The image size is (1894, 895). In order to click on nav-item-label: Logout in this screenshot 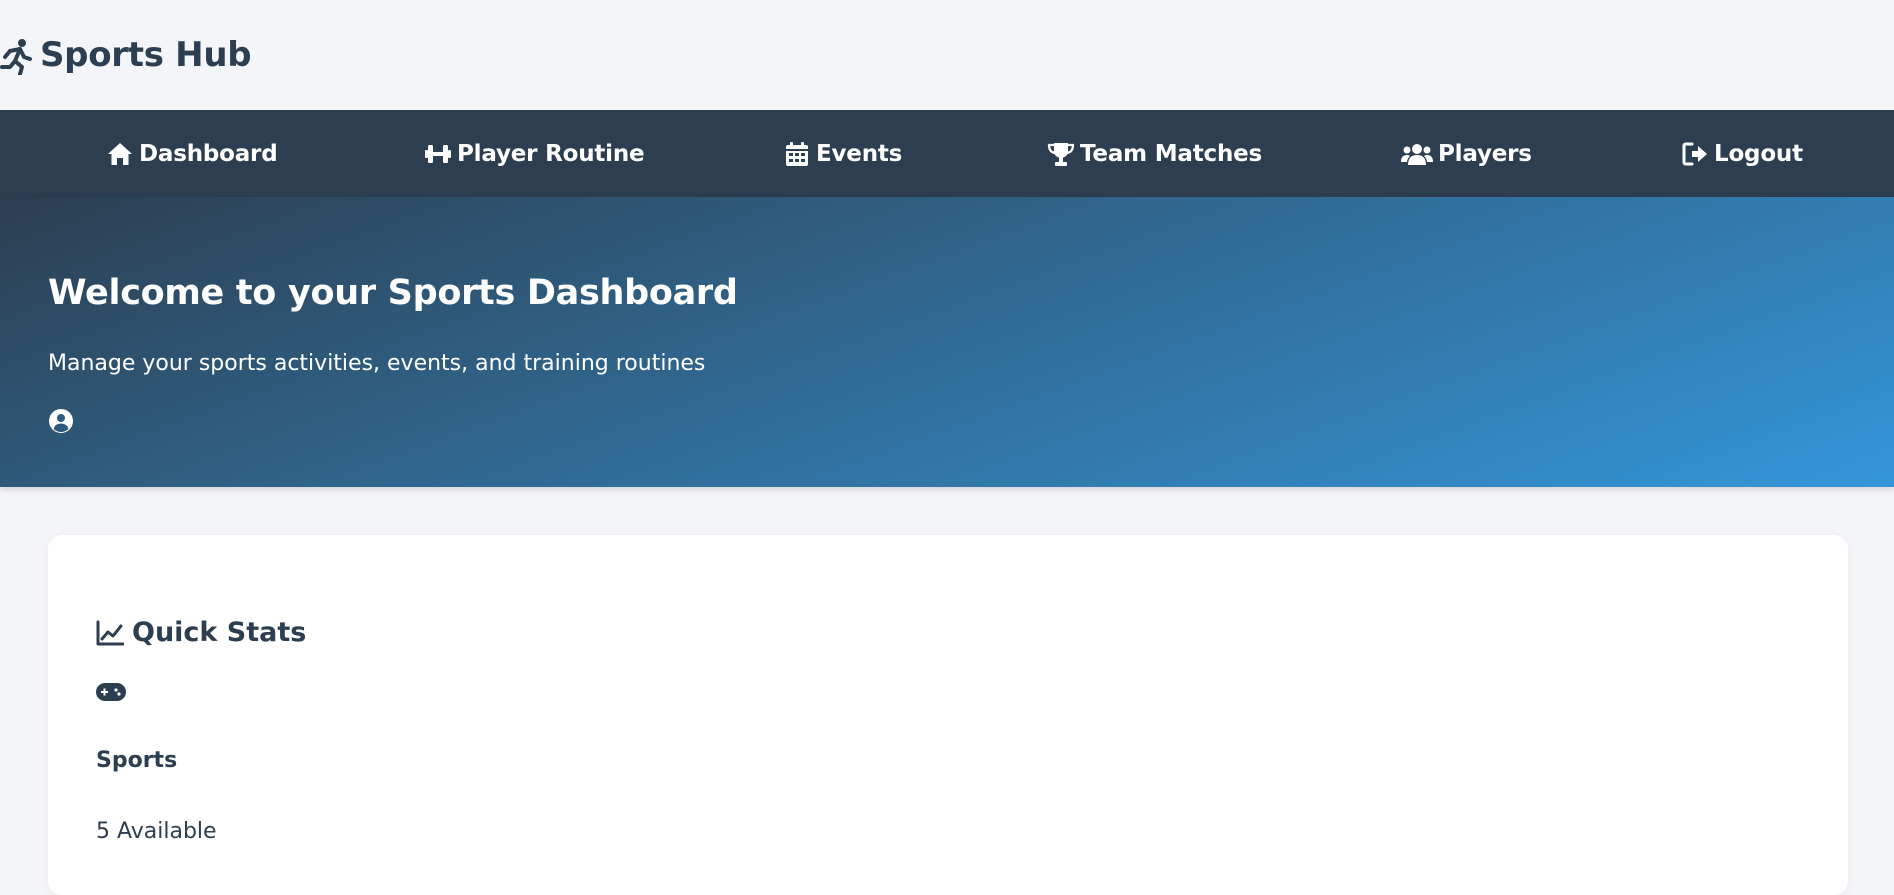, I will do `click(1758, 153)`.